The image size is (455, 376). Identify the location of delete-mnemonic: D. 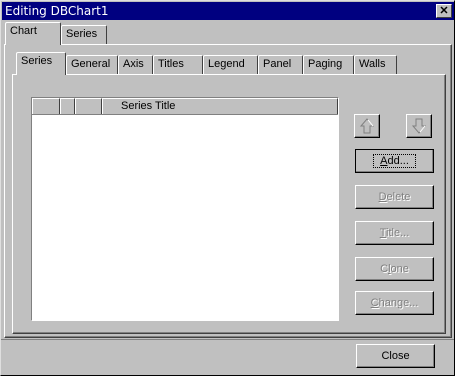
(382, 197).